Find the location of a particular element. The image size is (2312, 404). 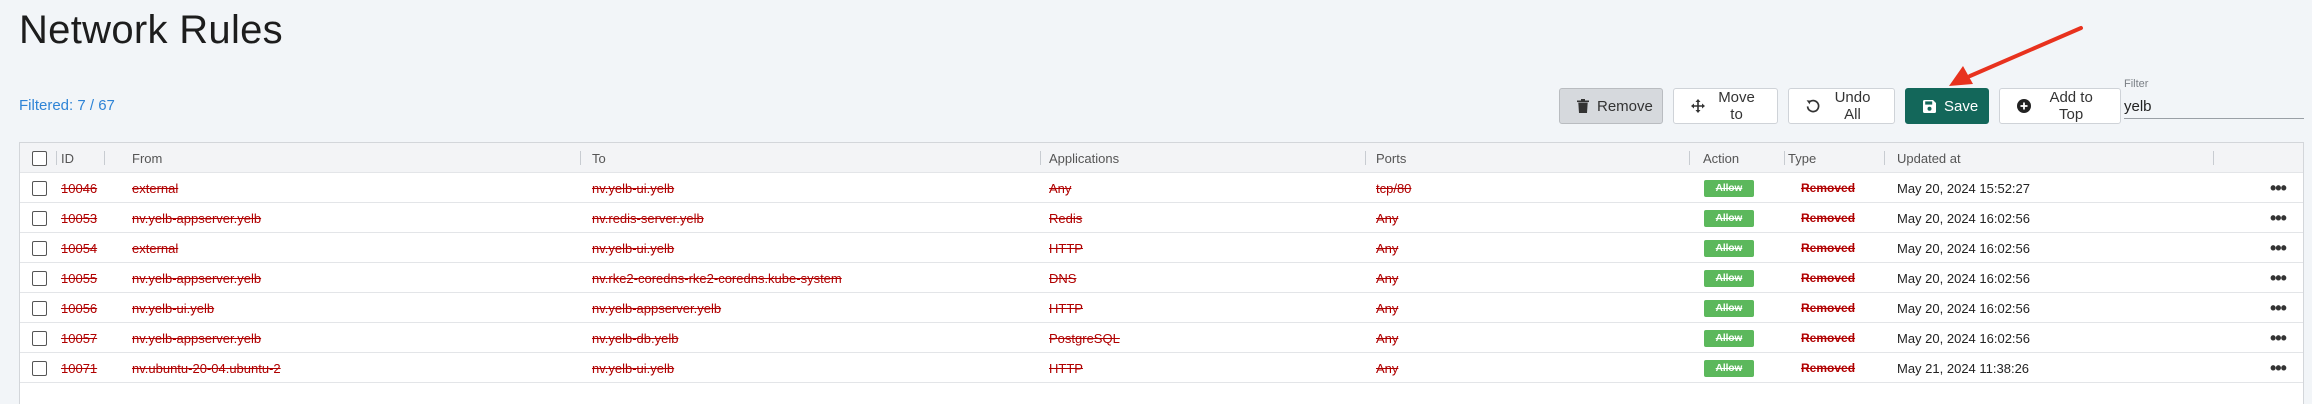

cell-to: nv.redis-server.yelb is located at coordinates (648, 218).